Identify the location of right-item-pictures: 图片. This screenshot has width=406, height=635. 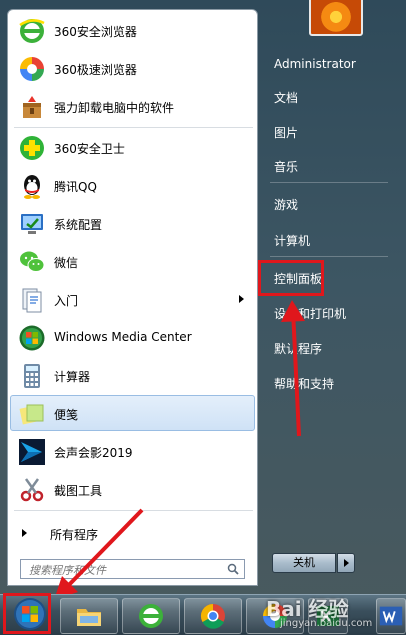
(327, 131).